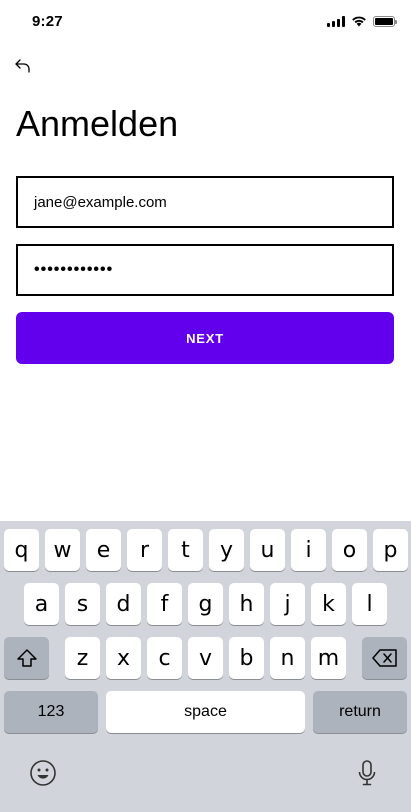  Describe the element at coordinates (246, 604) in the screenshot. I see `key-h: h` at that location.